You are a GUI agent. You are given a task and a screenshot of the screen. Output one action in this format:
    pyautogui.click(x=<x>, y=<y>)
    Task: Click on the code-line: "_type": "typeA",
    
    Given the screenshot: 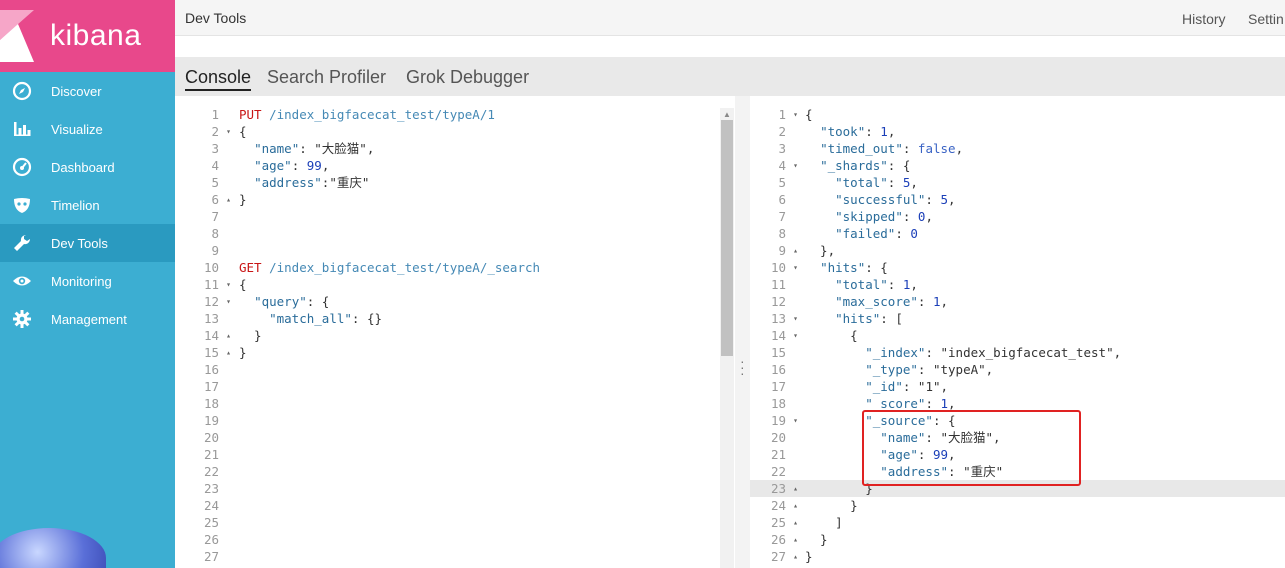 What is the action you would take?
    pyautogui.click(x=1035, y=369)
    